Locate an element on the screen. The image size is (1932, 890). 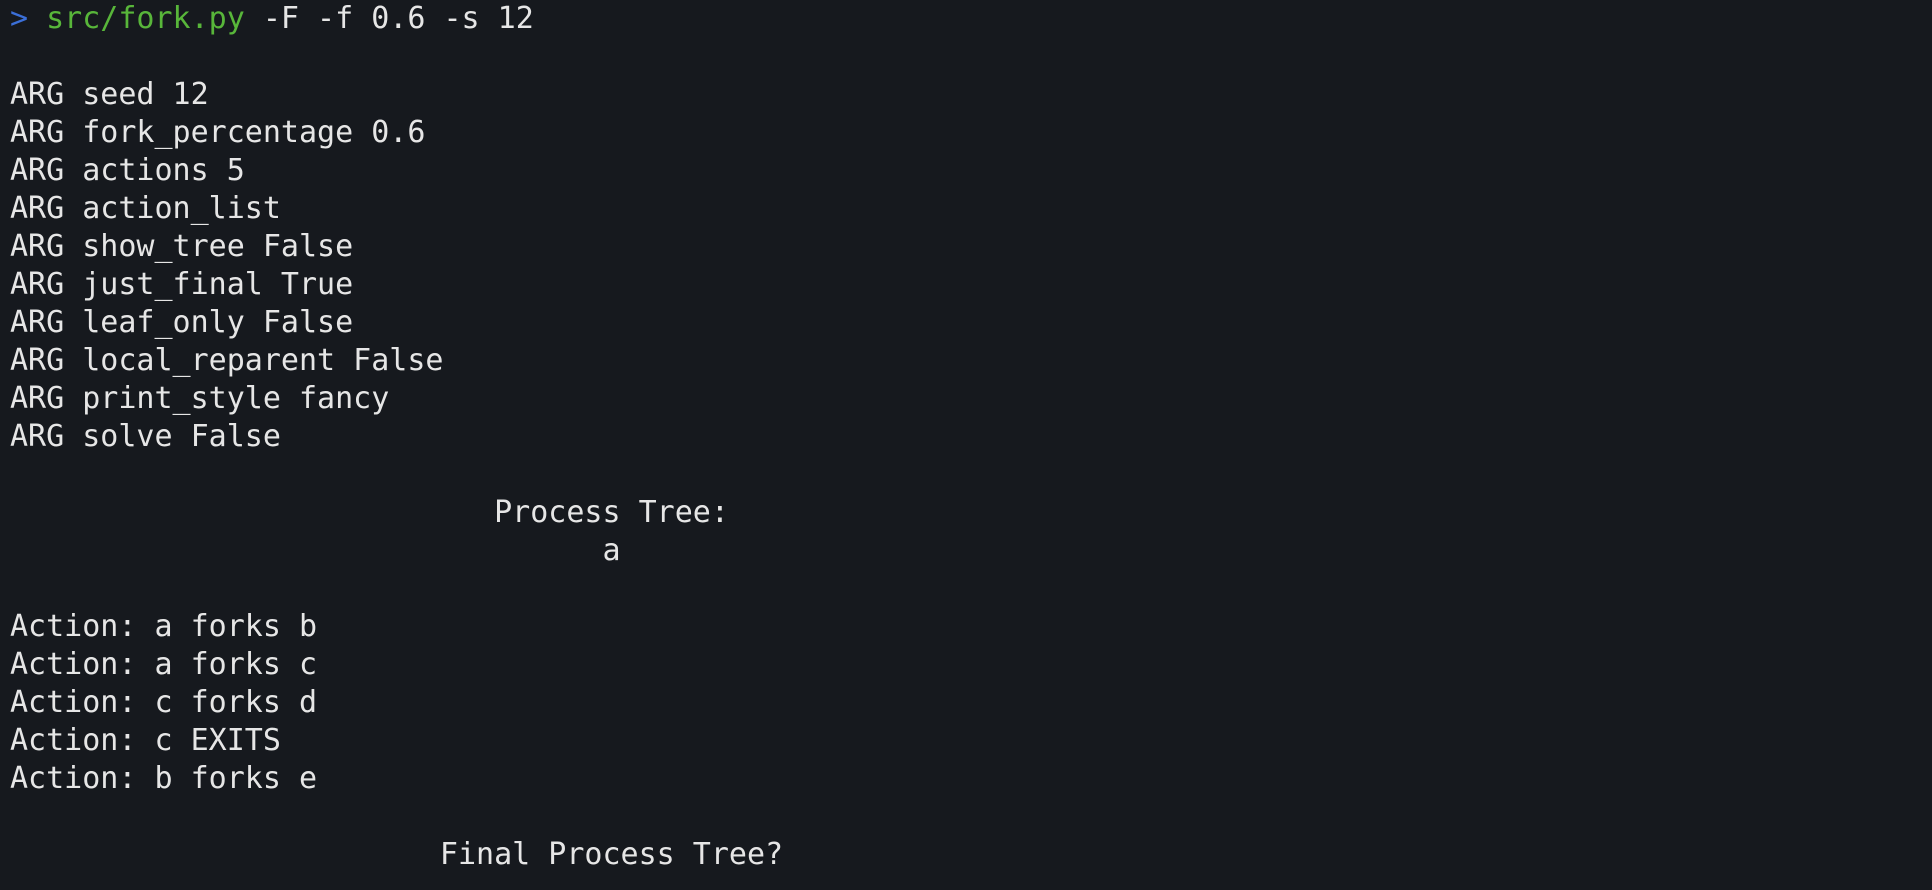
arg-line-show-tree: ARG show_tree False is located at coordinates (182, 246).